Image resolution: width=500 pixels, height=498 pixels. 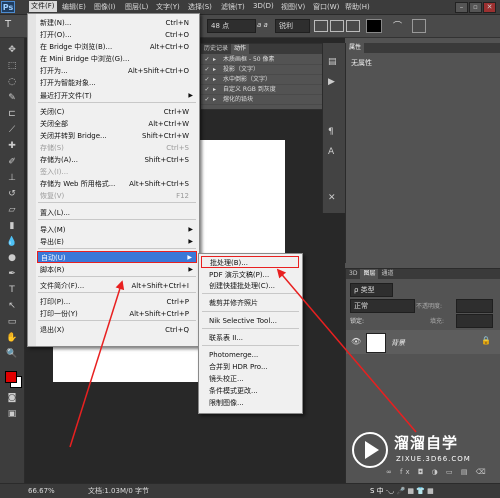 I want to click on arrow-to-batch, so click(x=346, y=350).